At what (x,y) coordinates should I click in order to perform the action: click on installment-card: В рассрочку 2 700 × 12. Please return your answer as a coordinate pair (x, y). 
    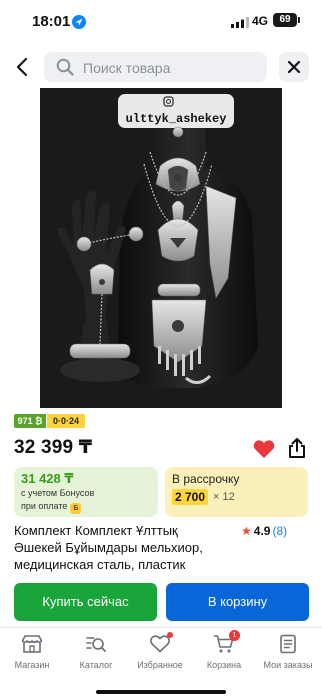
    Looking at the image, I should click on (236, 492).